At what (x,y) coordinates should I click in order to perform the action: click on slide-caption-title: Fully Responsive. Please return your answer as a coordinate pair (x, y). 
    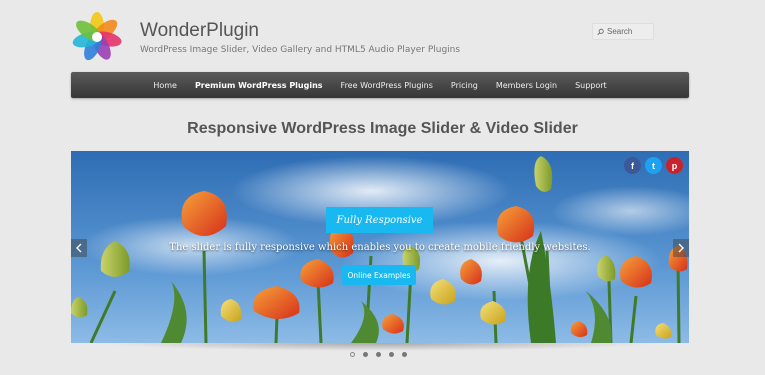
    Looking at the image, I should click on (379, 220).